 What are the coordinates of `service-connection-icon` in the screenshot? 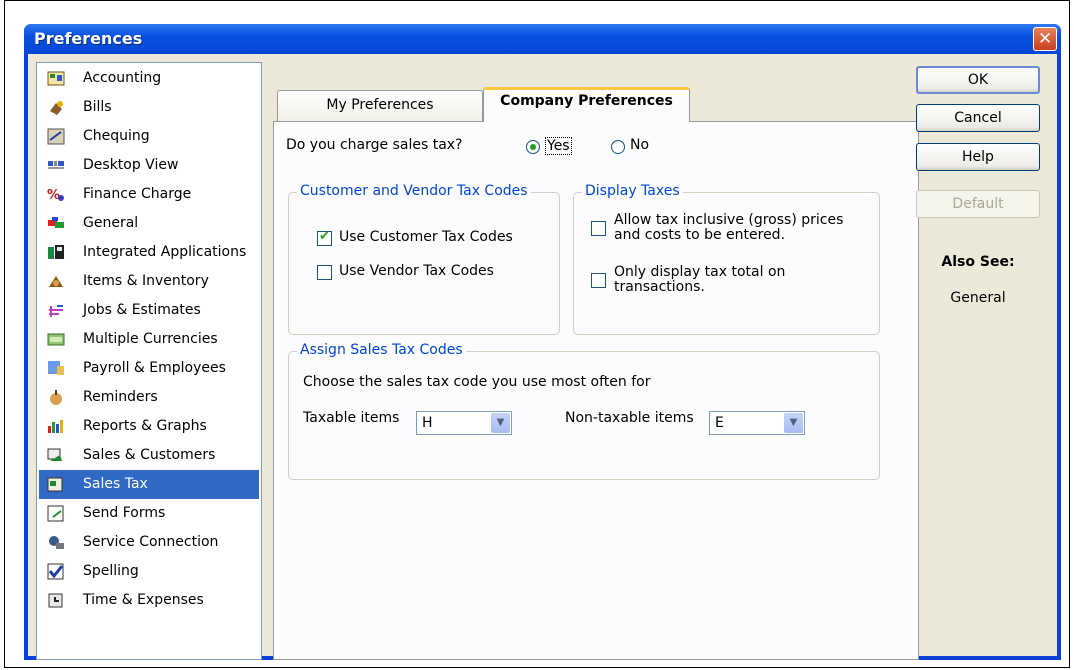 It's located at (56, 542).